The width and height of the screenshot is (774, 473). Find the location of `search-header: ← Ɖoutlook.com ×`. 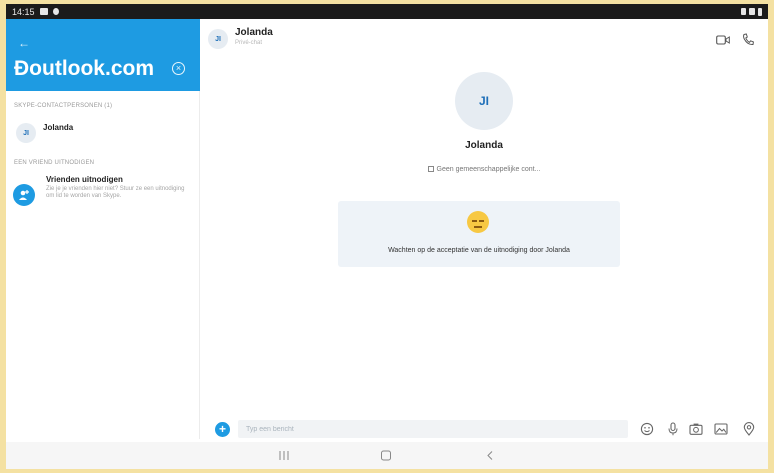

search-header: ← Ɖoutlook.com × is located at coordinates (103, 55).